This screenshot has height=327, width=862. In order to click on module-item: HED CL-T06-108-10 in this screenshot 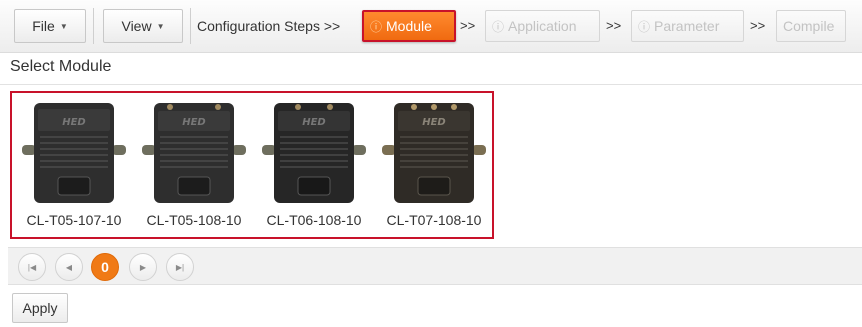, I will do `click(314, 165)`.